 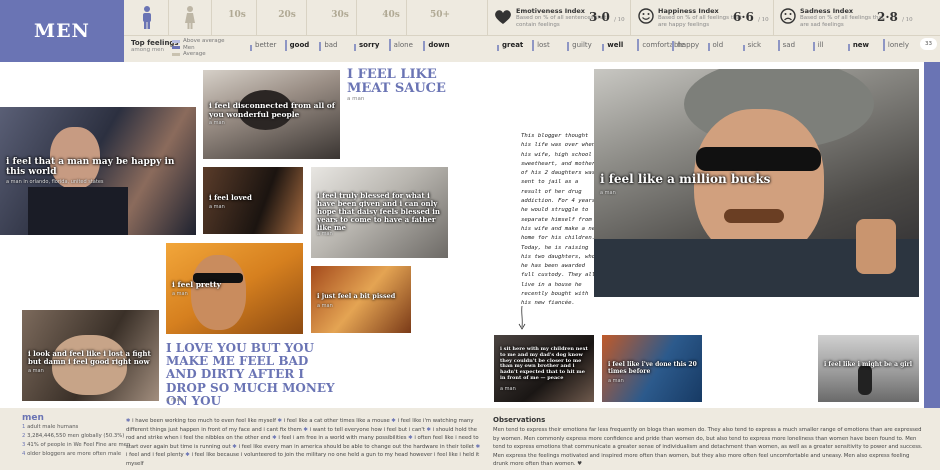 What do you see at coordinates (868, 364) in the screenshot?
I see `photo-caption: i feel like i might be a girl` at bounding box center [868, 364].